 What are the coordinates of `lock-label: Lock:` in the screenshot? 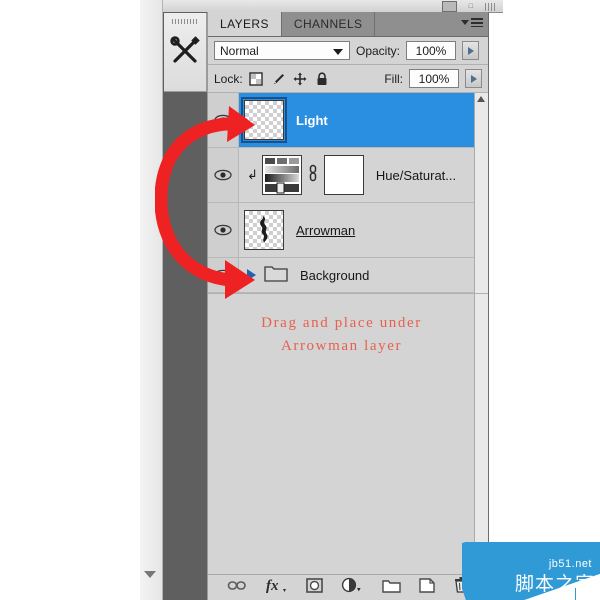 It's located at (228, 78).